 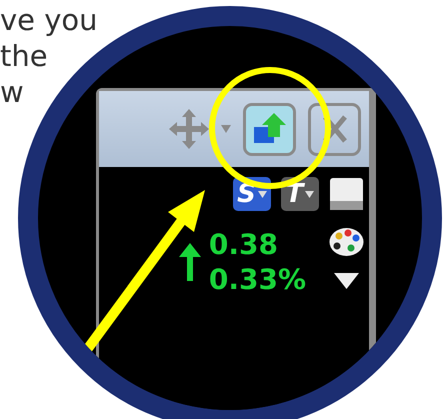 What do you see at coordinates (257, 279) in the screenshot?
I see `change-percent: 0.33%` at bounding box center [257, 279].